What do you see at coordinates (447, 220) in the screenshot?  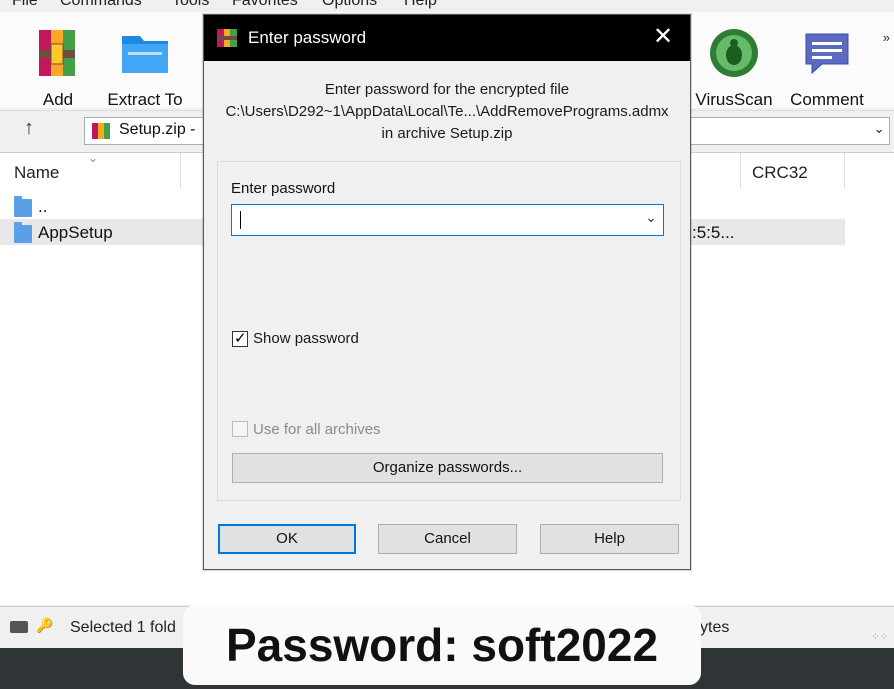 I see `password-input: ⌄` at bounding box center [447, 220].